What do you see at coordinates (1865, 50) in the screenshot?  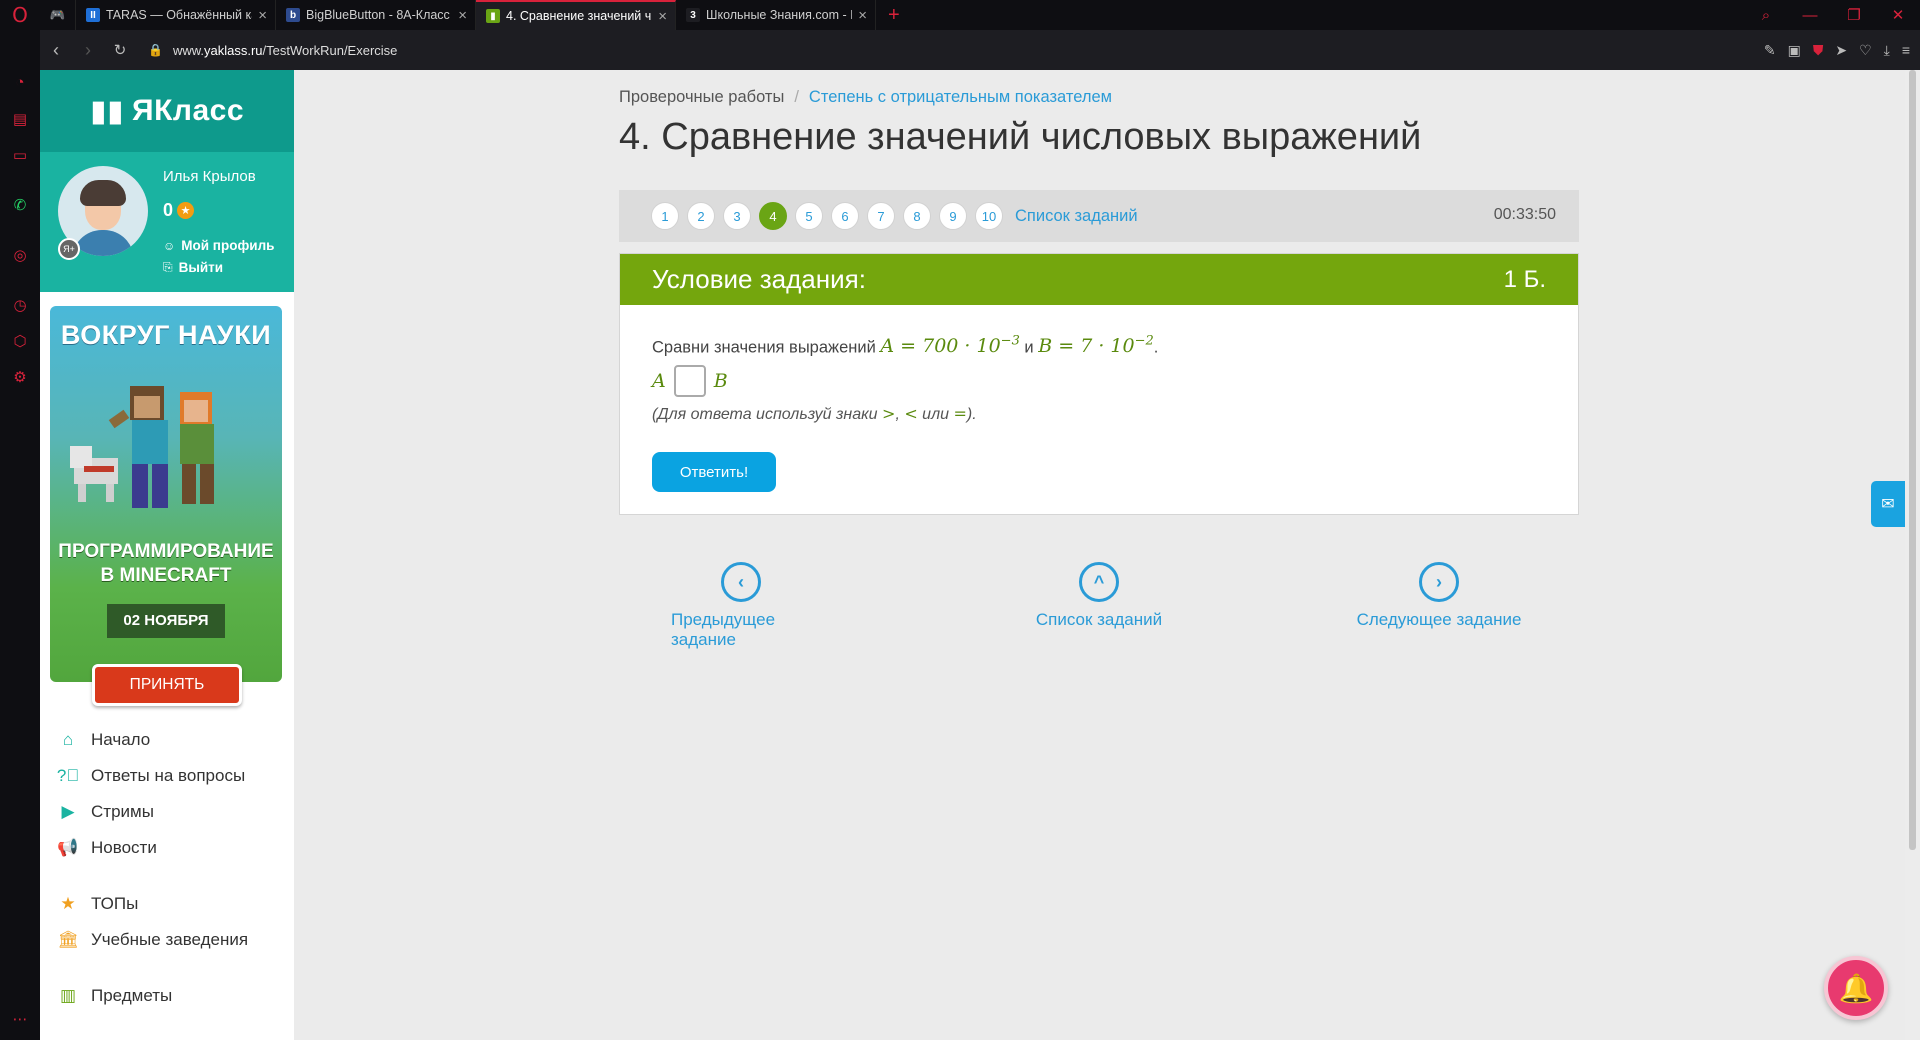 I see `heart-icon: ♡` at bounding box center [1865, 50].